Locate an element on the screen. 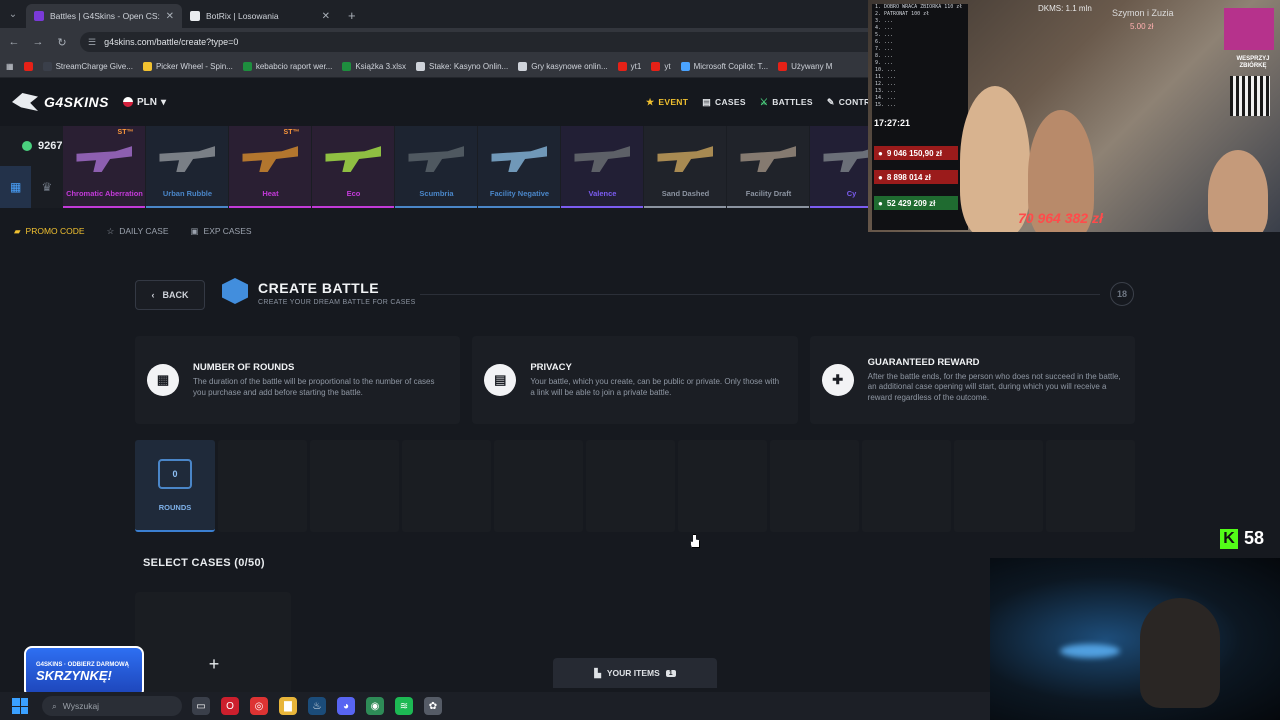  top-drops-crown-icon: ♛ is located at coordinates (46, 187).